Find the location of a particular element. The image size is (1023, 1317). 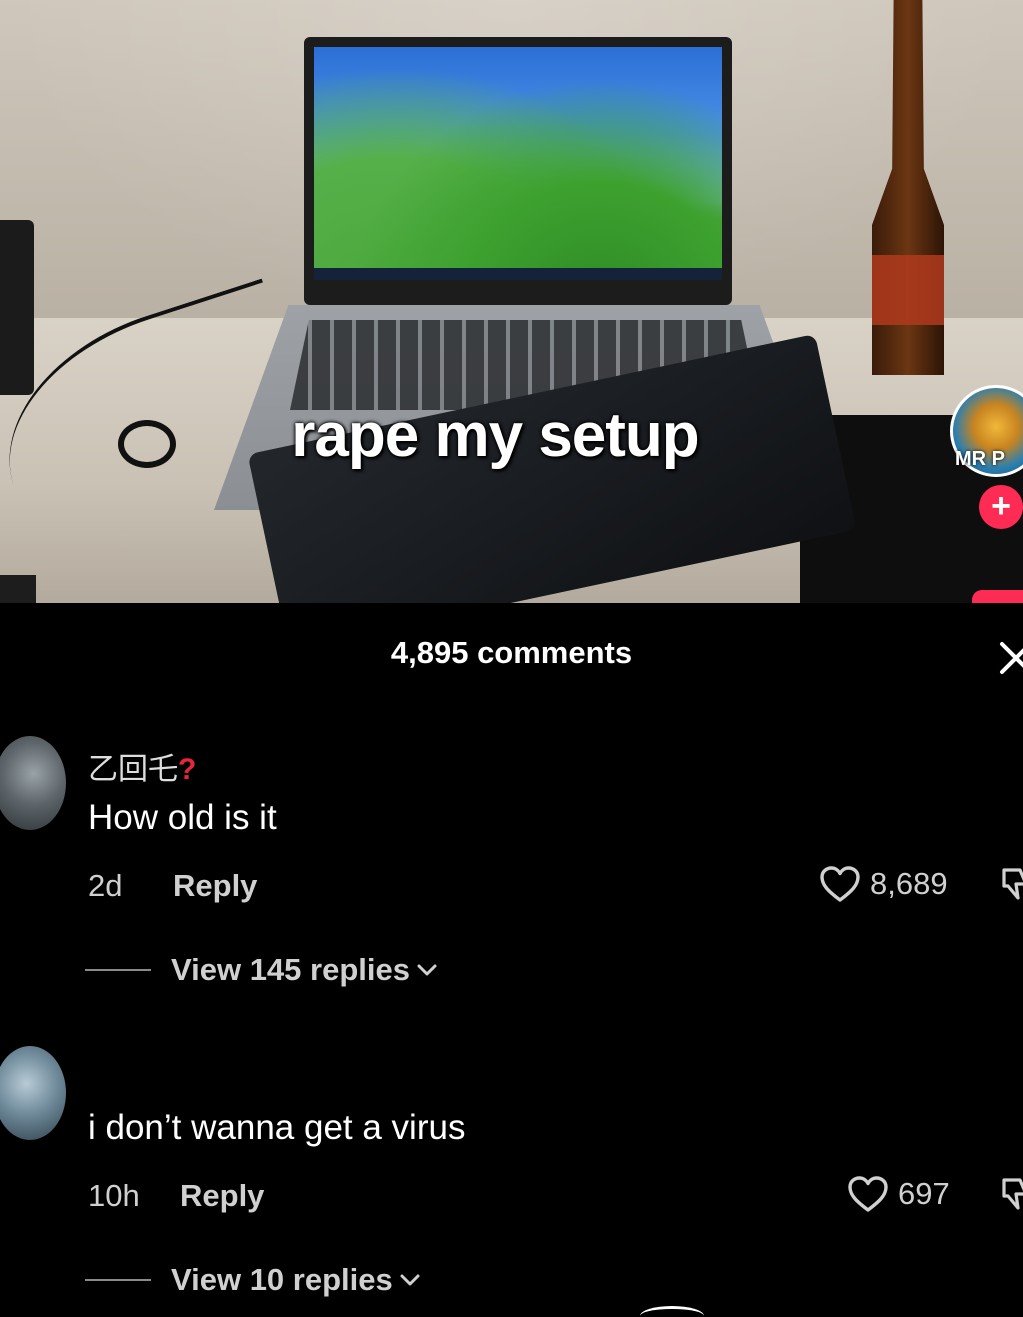

username-mark: ? is located at coordinates (187, 769).